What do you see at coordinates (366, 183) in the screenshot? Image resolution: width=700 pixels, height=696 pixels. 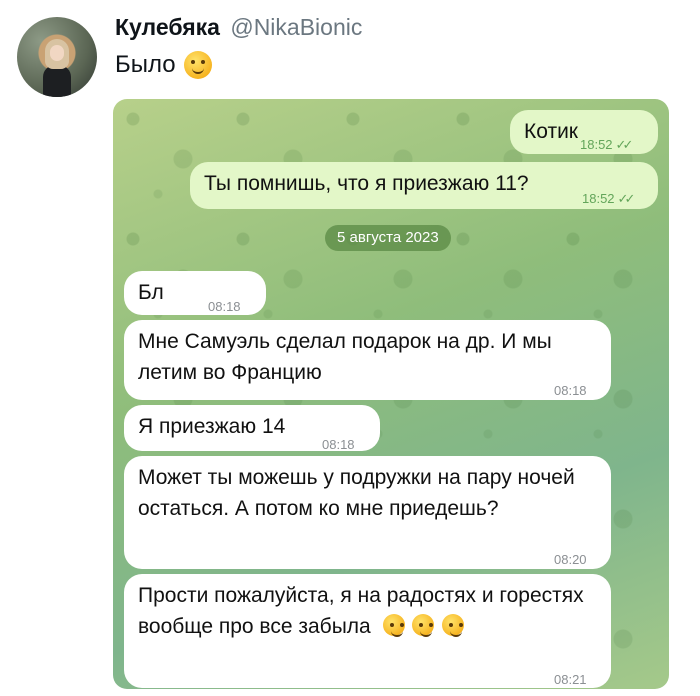 I see `message-text: Ты помнишь, что я приезжаю 11?` at bounding box center [366, 183].